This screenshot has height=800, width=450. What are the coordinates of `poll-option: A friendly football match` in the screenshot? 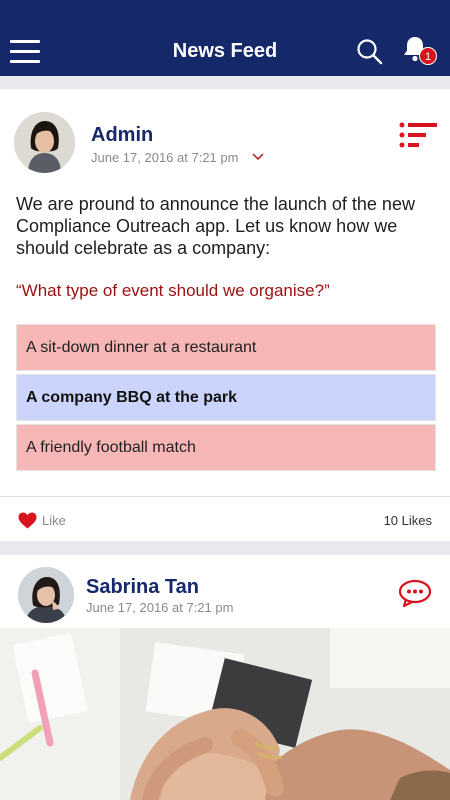 It's located at (226, 447).